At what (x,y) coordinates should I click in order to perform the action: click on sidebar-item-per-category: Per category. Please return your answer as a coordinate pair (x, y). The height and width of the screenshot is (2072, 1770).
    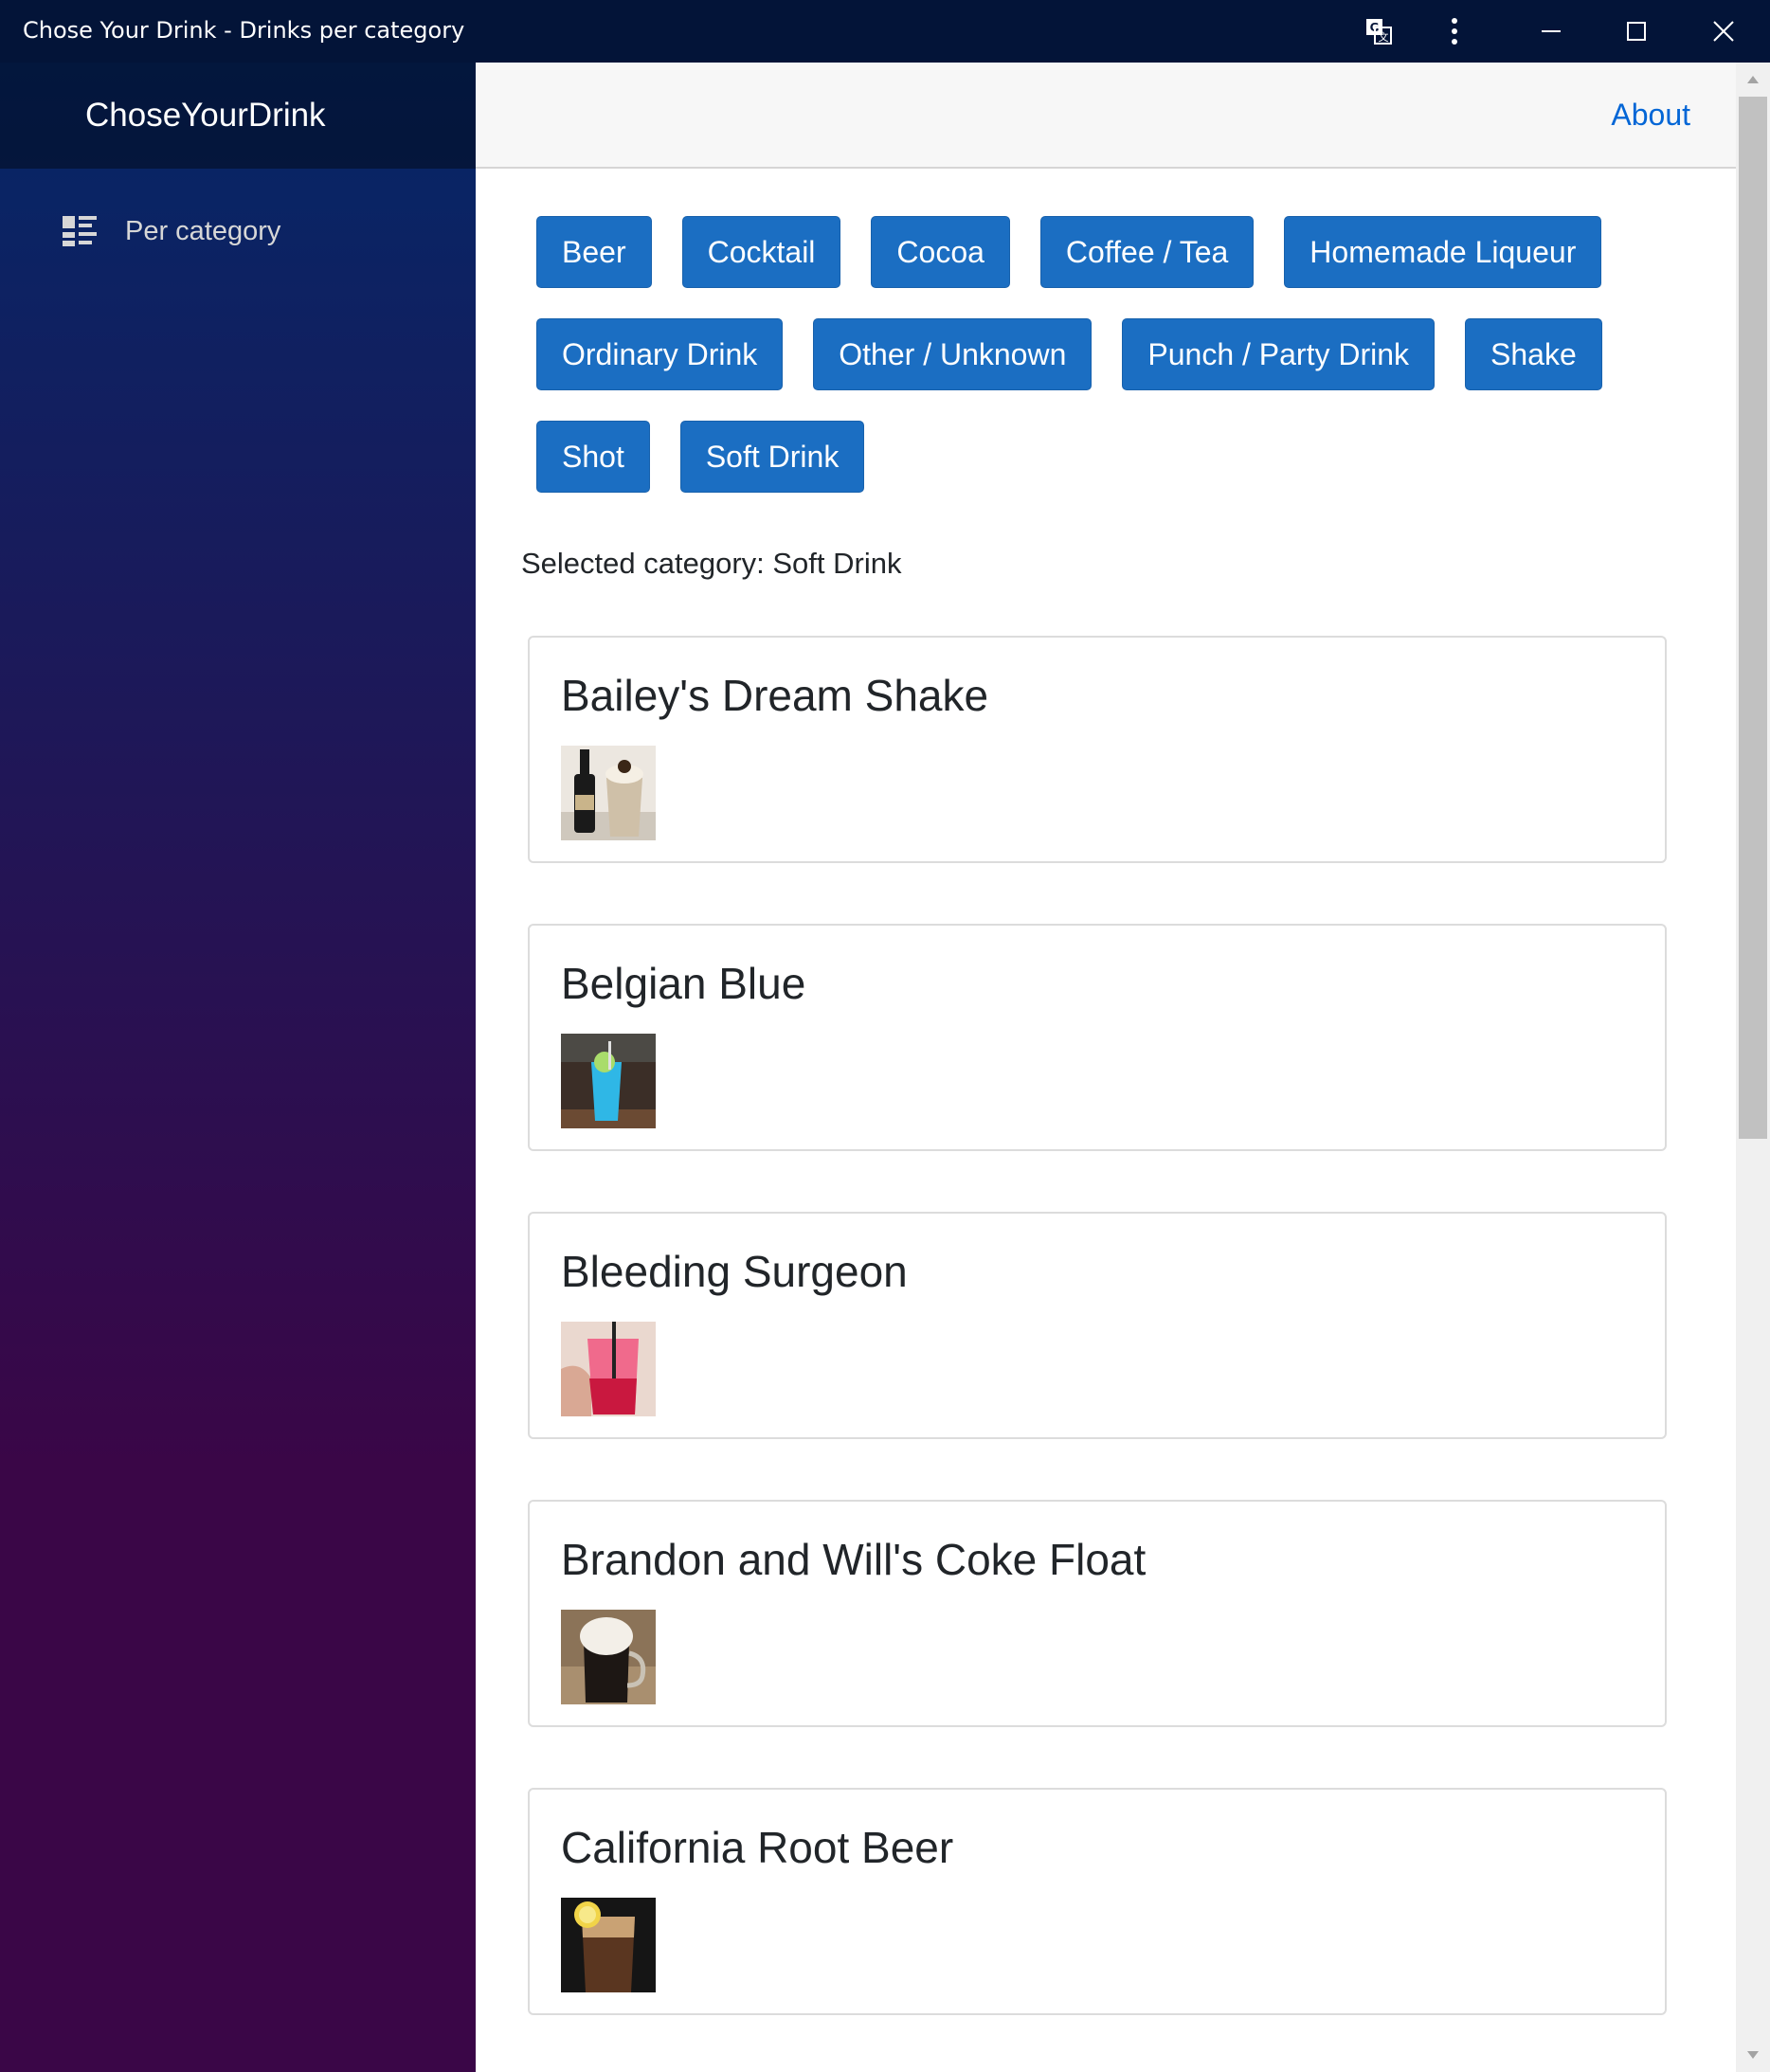
    Looking at the image, I should click on (238, 231).